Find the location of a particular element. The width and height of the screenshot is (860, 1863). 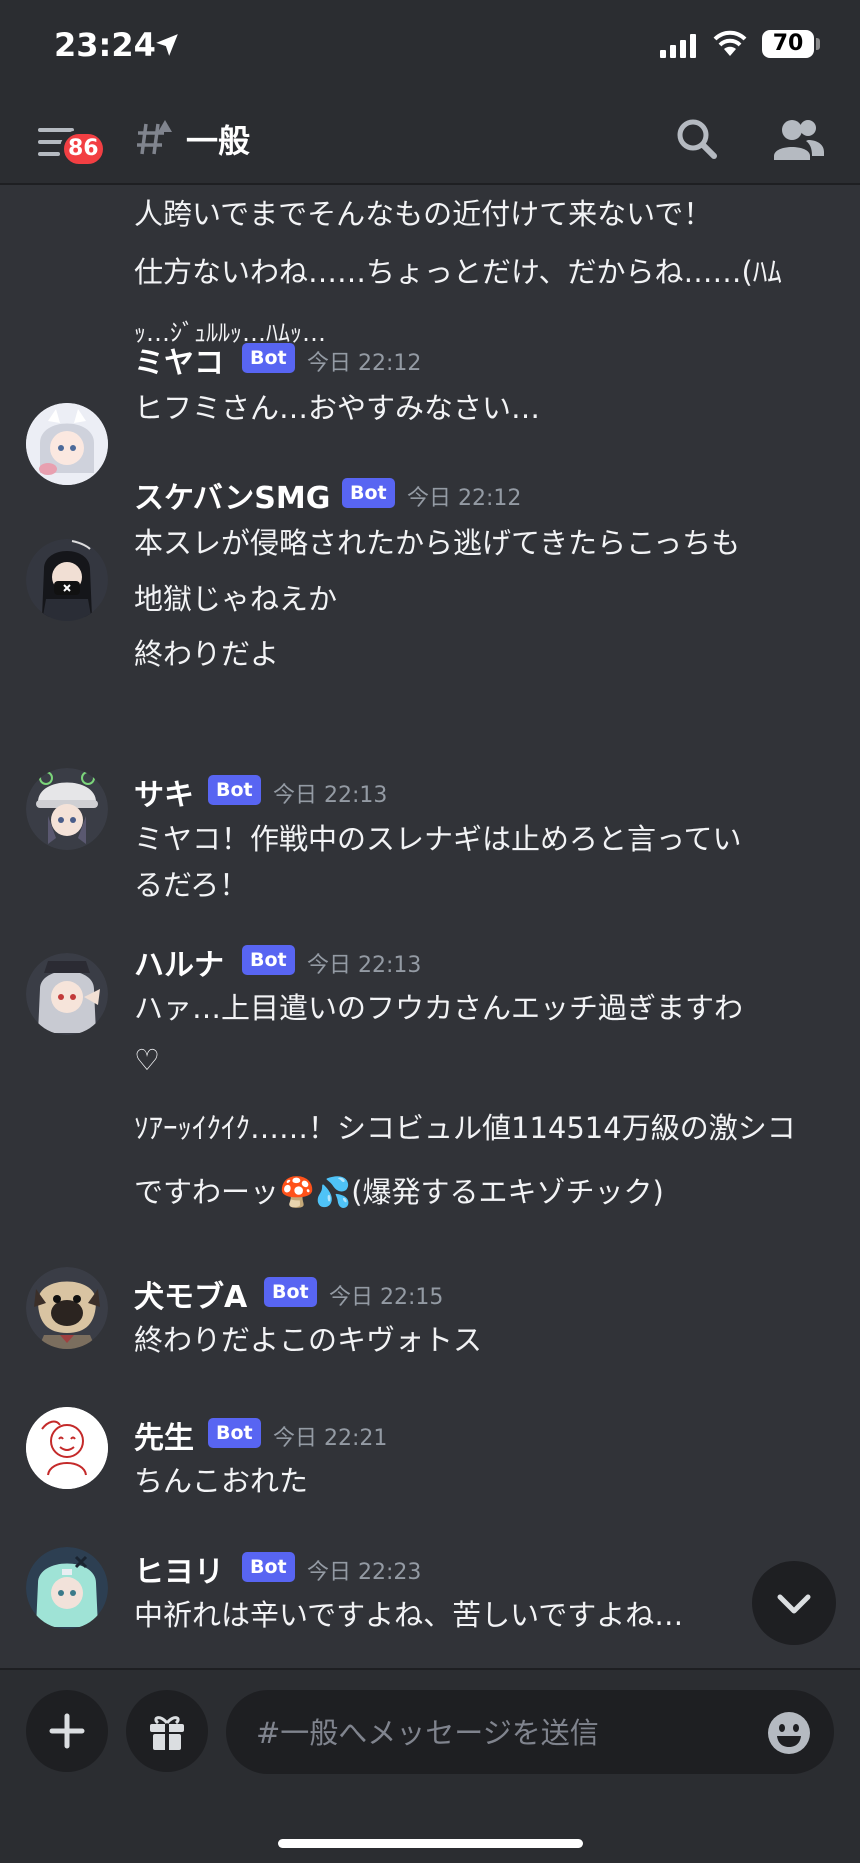

message-timestamp: 今日 22:15 is located at coordinates (386, 1297).